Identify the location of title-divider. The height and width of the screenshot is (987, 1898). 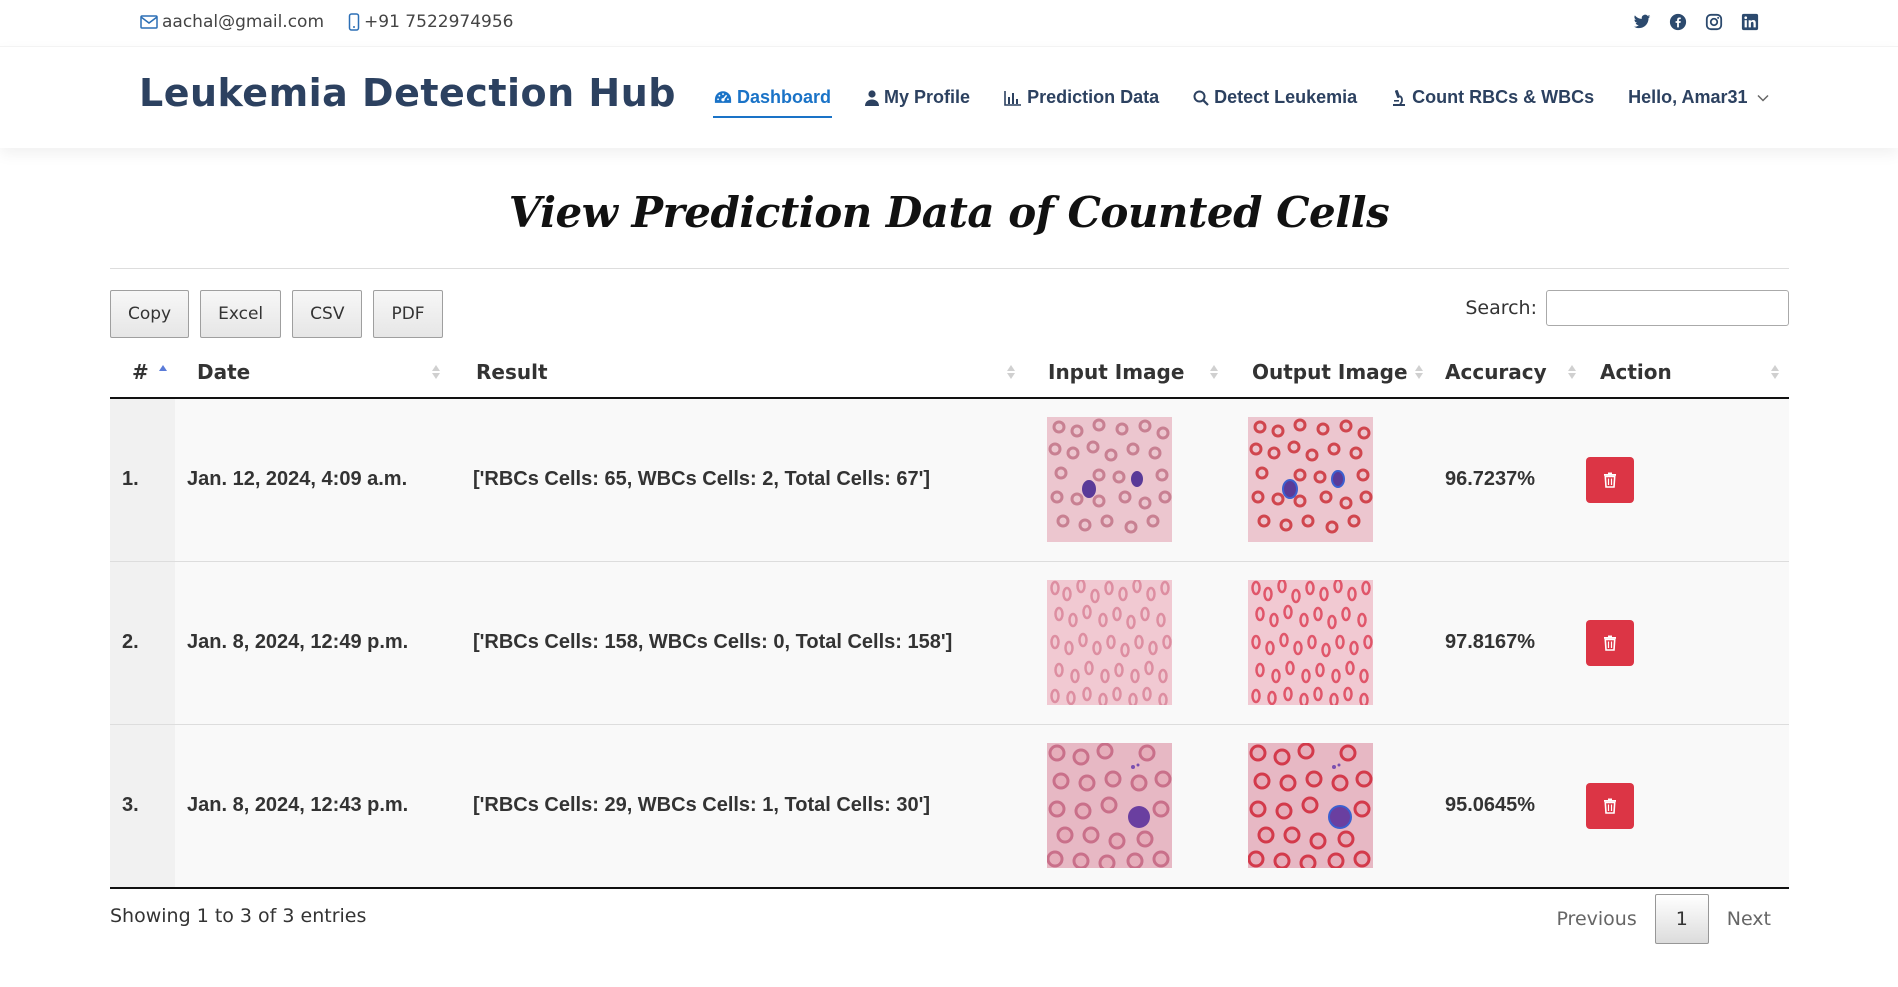
(949, 268).